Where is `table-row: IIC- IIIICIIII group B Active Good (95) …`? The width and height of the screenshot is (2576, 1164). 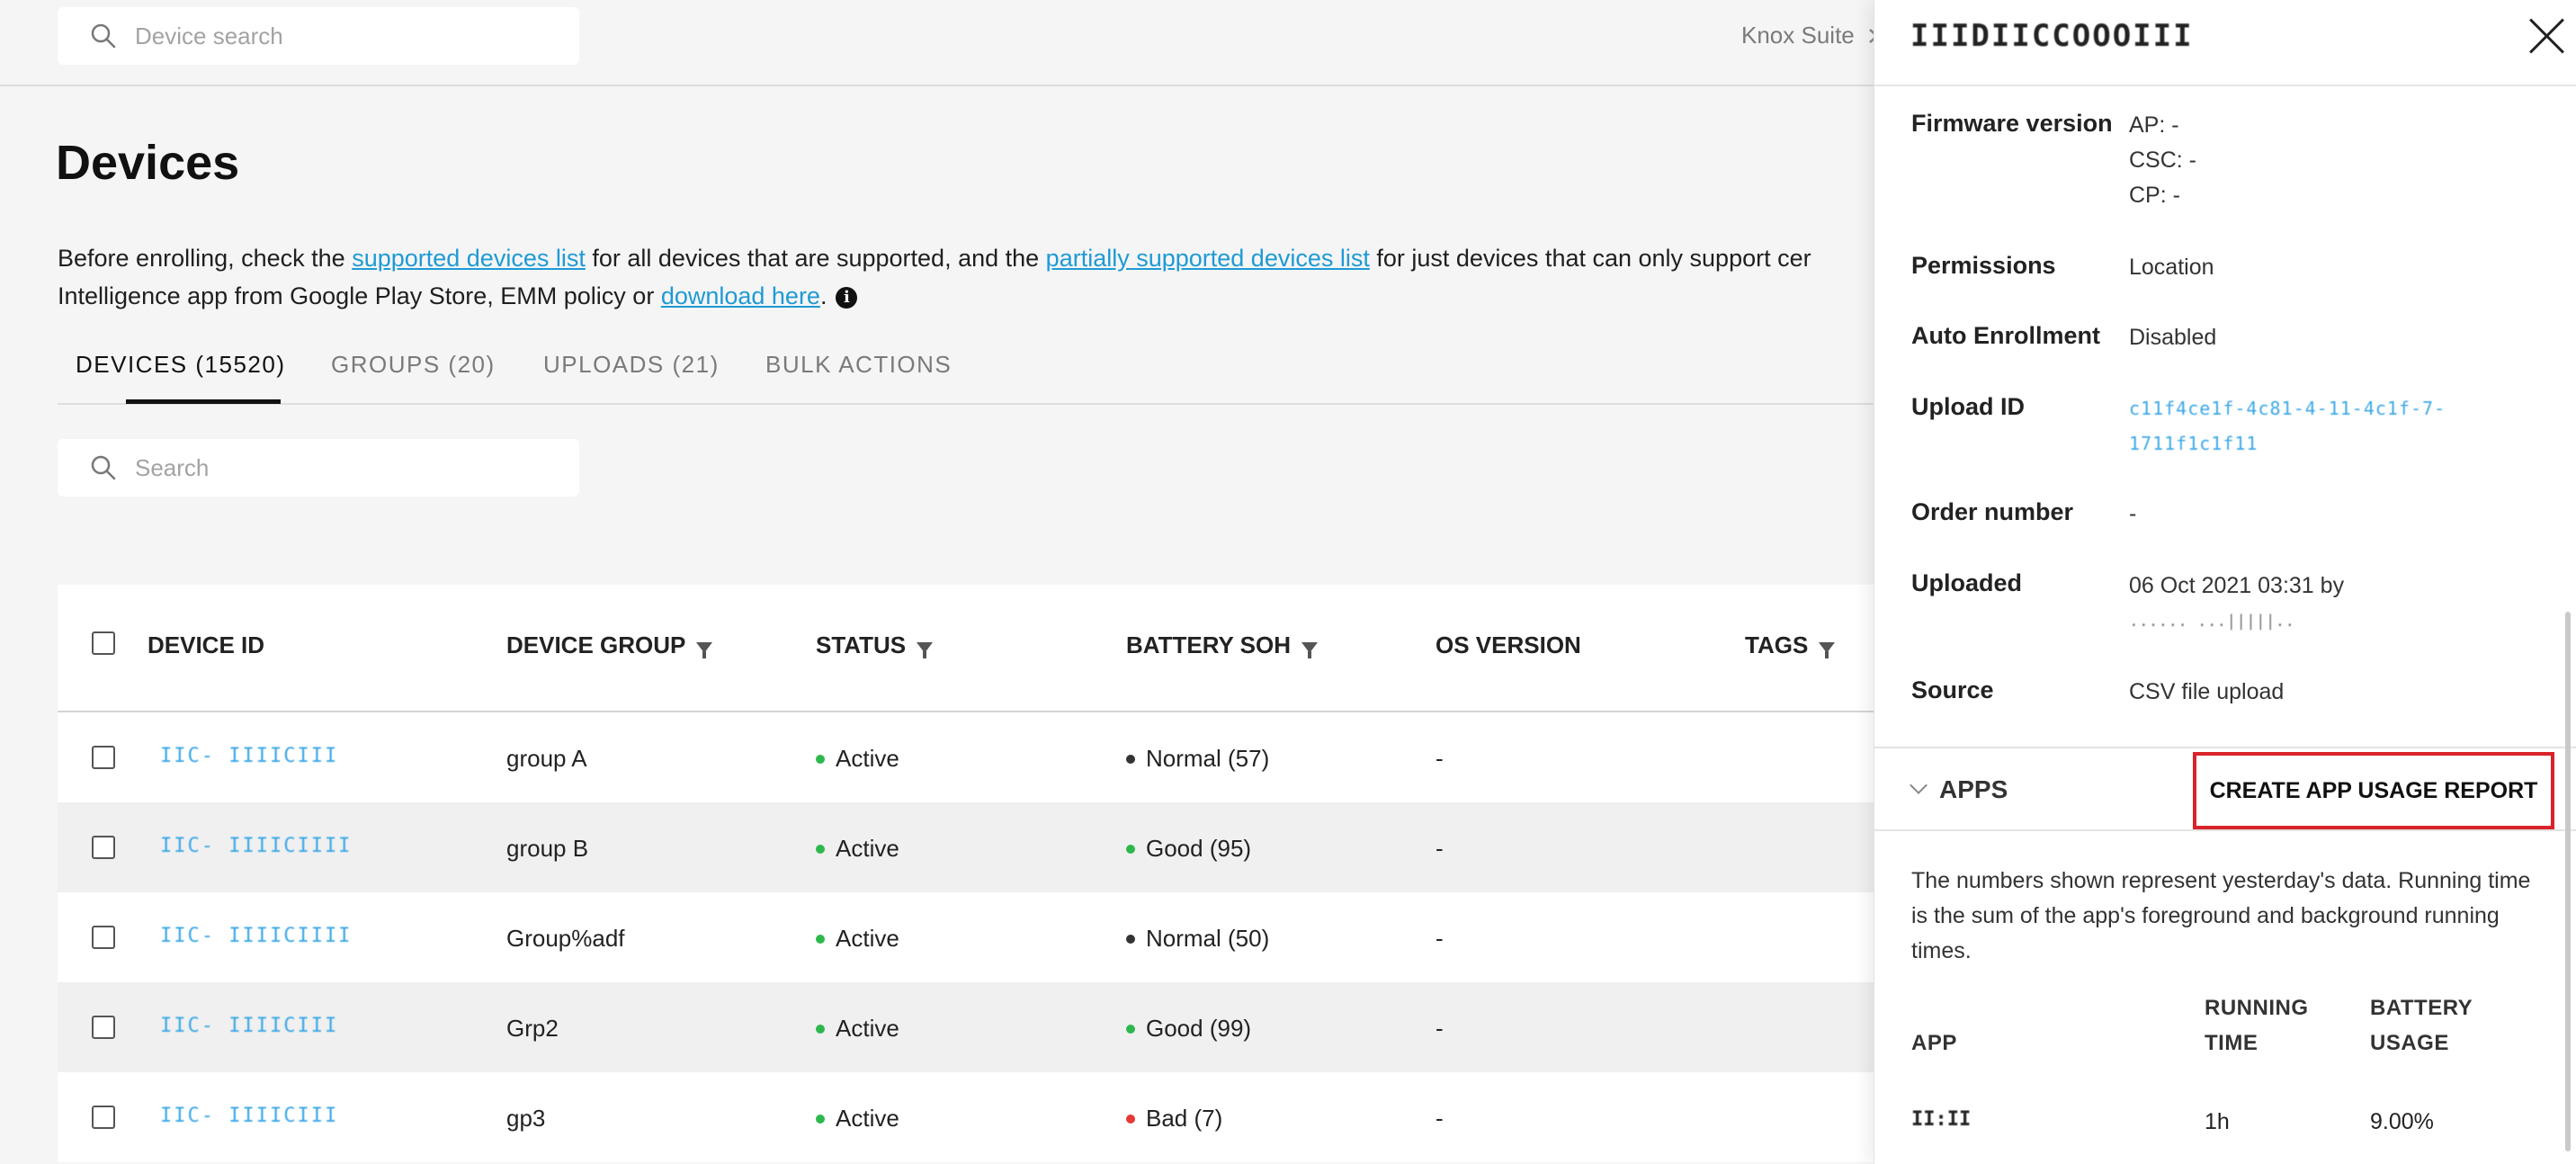
table-row: IIC- IIIICIIII group B Active Good (95) … is located at coordinates (997, 847).